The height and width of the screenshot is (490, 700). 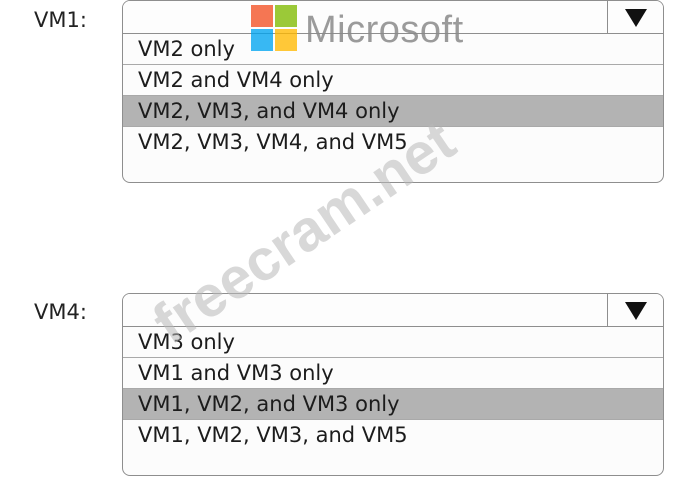 I want to click on vm1-label: VM1:, so click(x=60, y=20).